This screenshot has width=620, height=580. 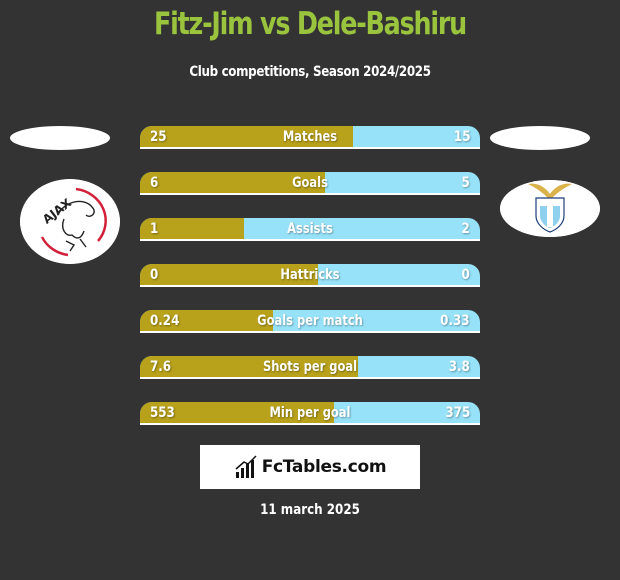 I want to click on stat-label: Min per goal, so click(x=310, y=413).